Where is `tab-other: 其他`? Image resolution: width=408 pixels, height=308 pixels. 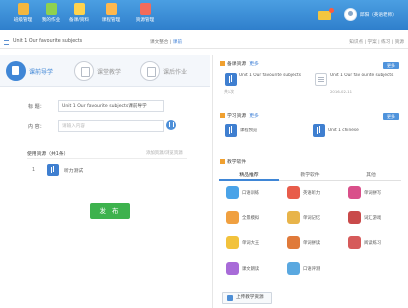
tab-other: 其他 is located at coordinates (371, 176).